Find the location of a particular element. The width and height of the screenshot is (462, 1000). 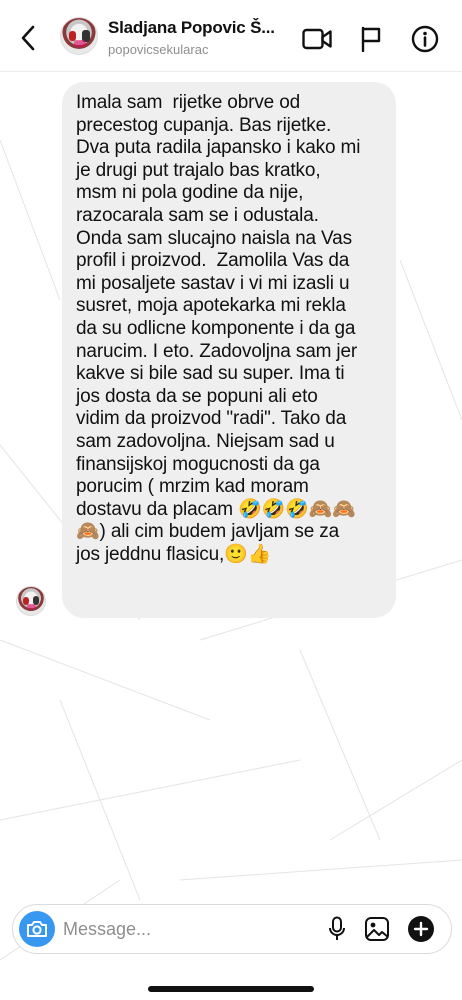

gallery-button is located at coordinates (377, 929).